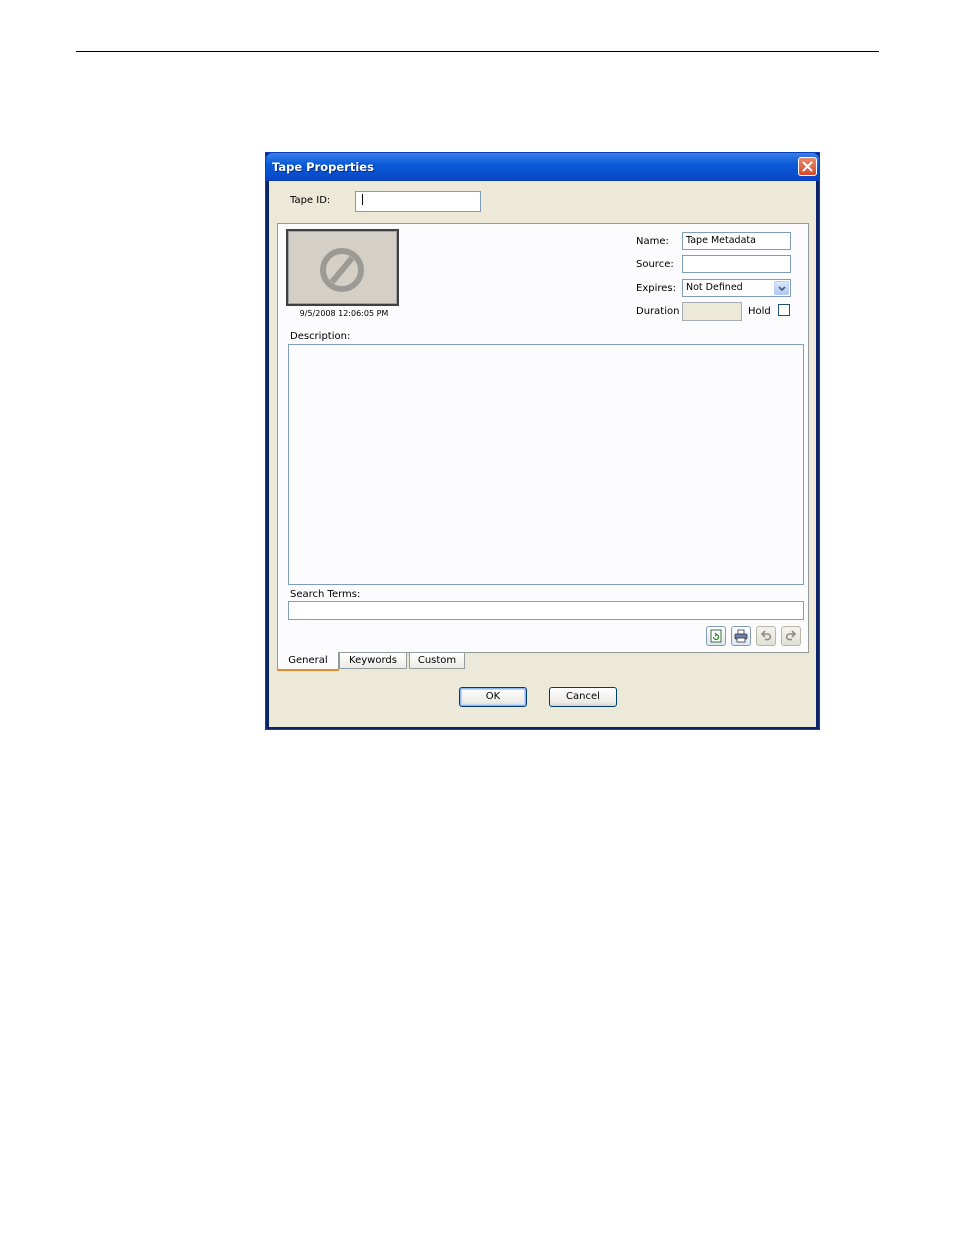  Describe the element at coordinates (712, 311) in the screenshot. I see `duration-field` at that location.